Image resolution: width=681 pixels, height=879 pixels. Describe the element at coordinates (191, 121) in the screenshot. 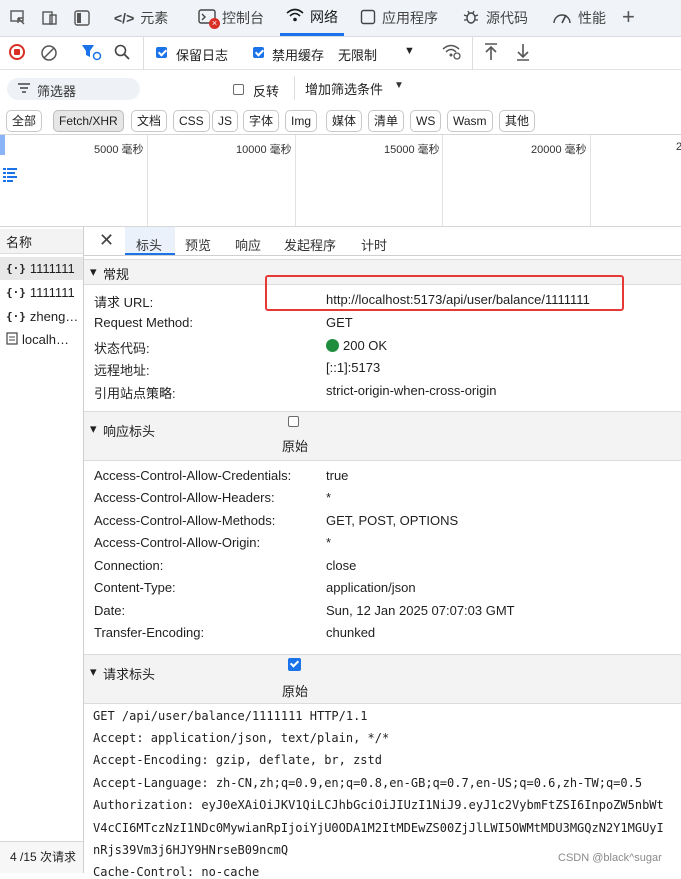

I see `type-css: CSS` at that location.